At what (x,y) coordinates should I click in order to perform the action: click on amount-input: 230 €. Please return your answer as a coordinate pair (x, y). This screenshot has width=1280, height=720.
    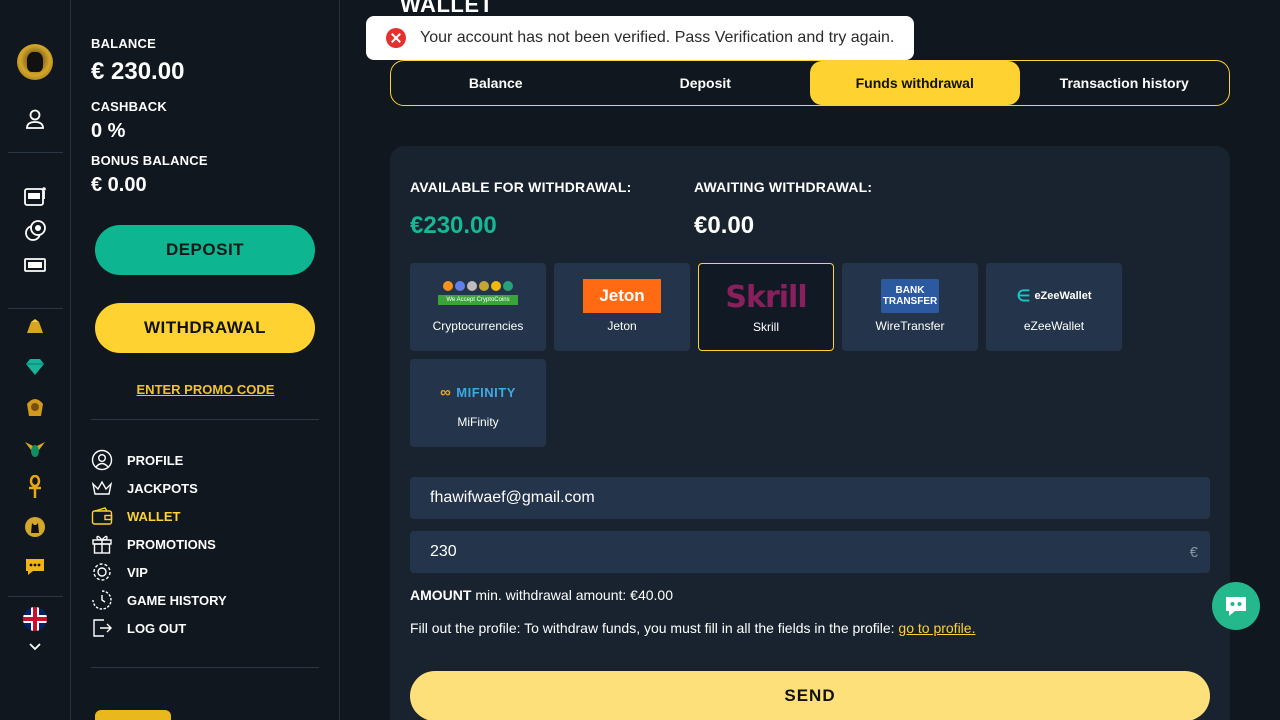
    Looking at the image, I should click on (810, 552).